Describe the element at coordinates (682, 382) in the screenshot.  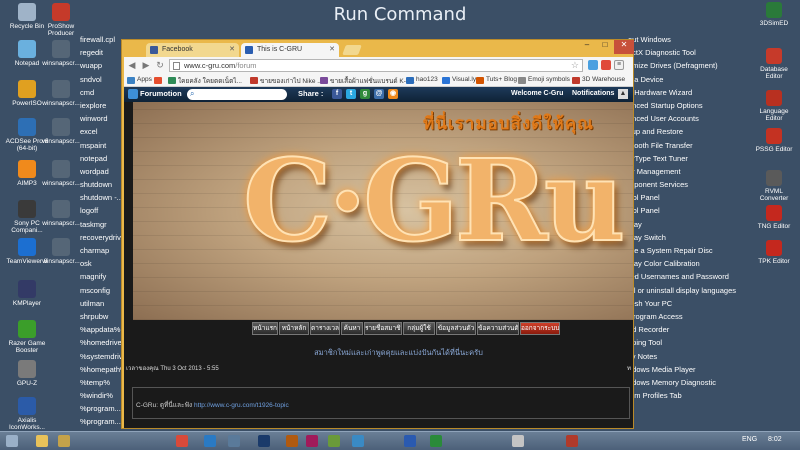
I see `tool-item: ndows Memory Diagnostic` at that location.